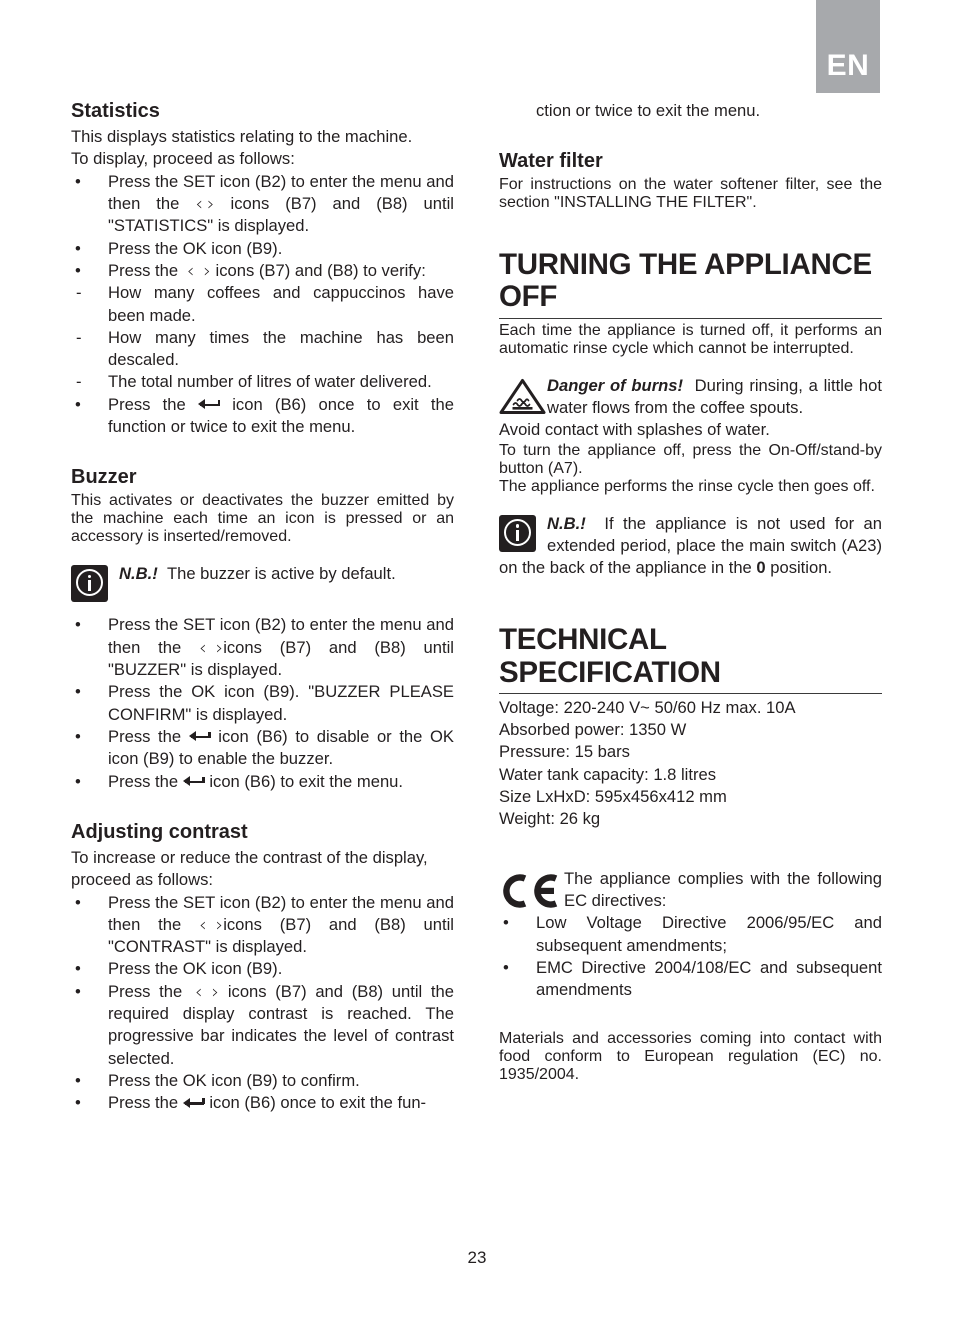 This screenshot has height=1344, width=954. Describe the element at coordinates (304, 781) in the screenshot. I see `list-item-text-part: icon (B6) to exit the menu.` at that location.